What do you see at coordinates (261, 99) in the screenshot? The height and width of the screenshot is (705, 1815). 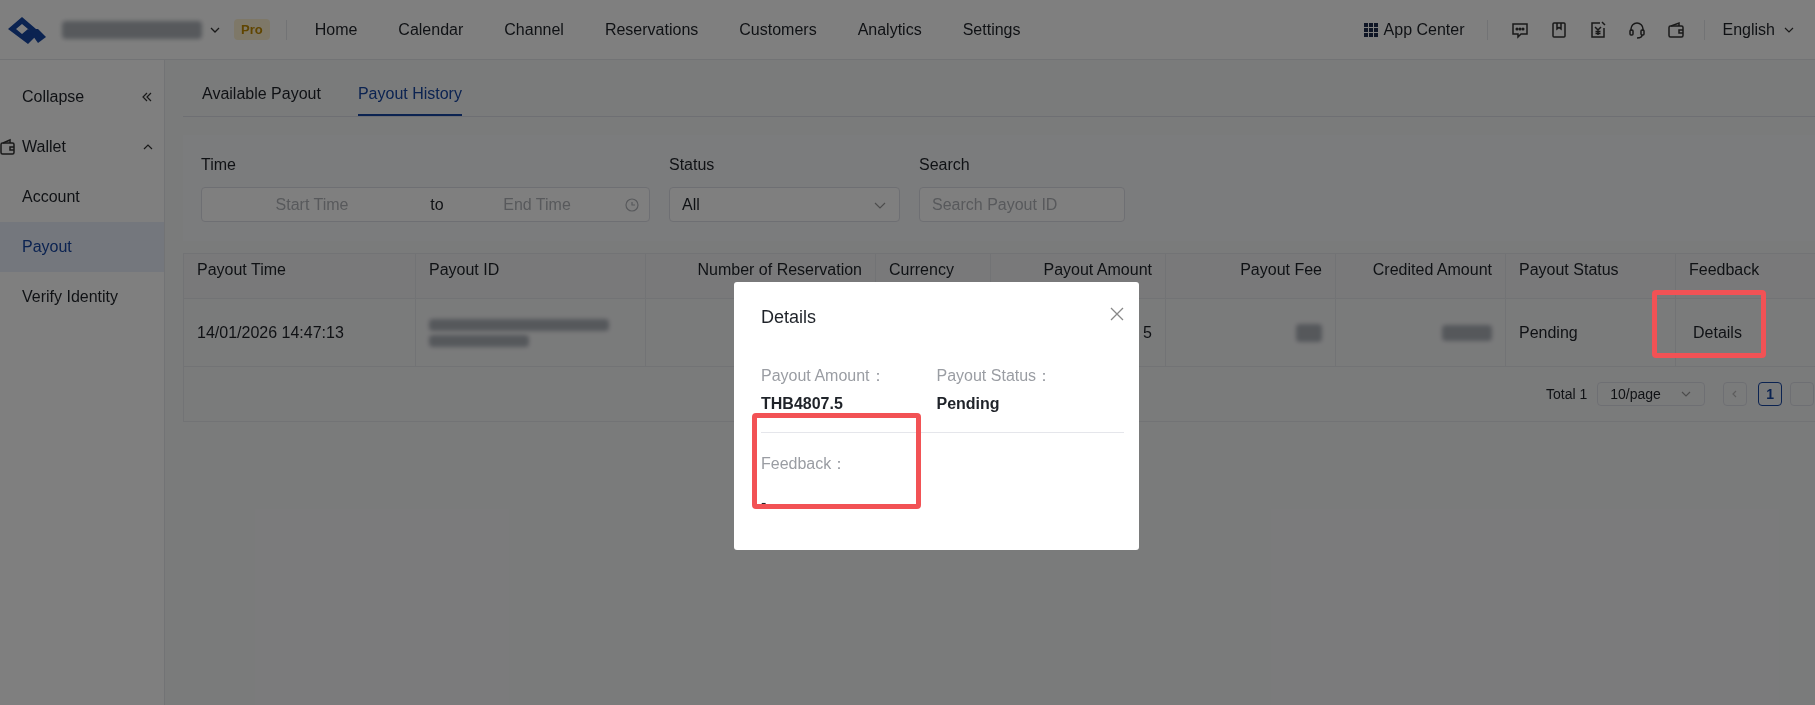 I see `tab: Available Payout` at bounding box center [261, 99].